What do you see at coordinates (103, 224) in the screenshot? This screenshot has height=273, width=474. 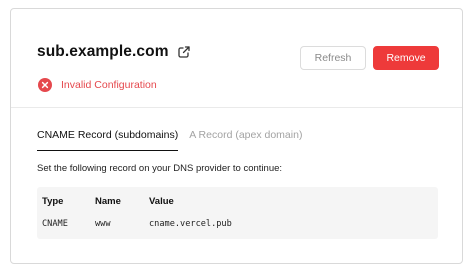 I see `record-name: www` at bounding box center [103, 224].